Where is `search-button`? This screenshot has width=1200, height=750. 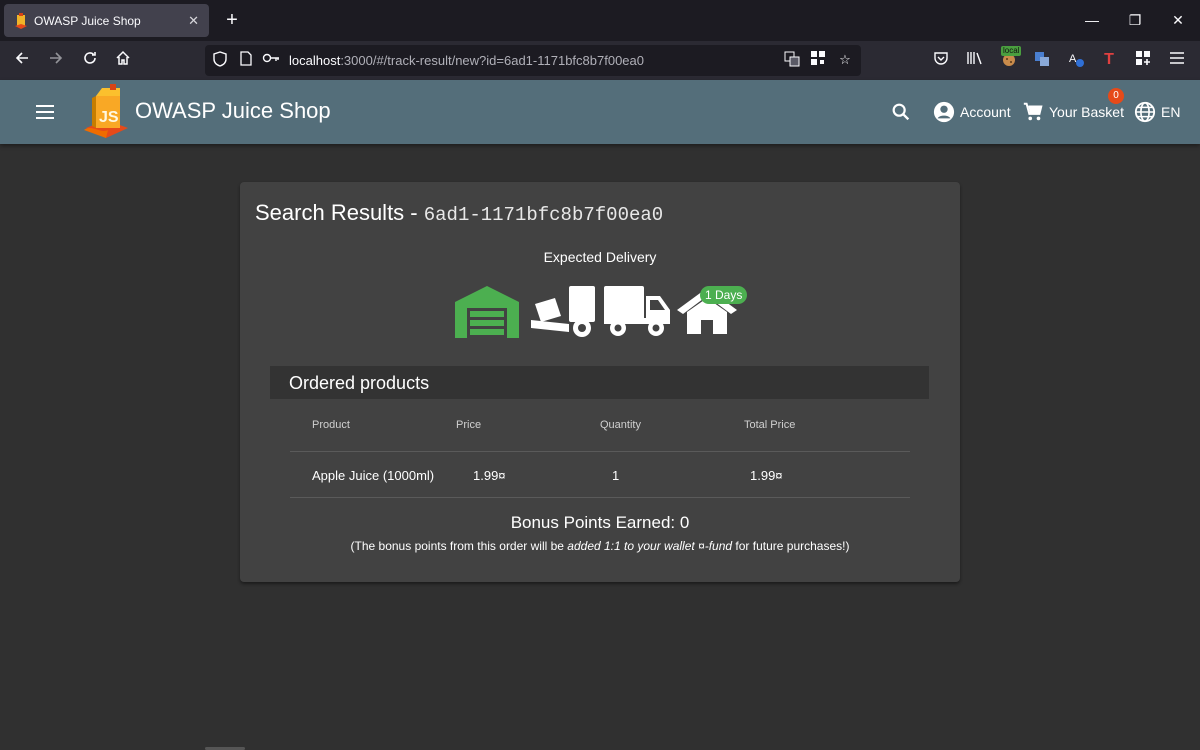 search-button is located at coordinates (903, 112).